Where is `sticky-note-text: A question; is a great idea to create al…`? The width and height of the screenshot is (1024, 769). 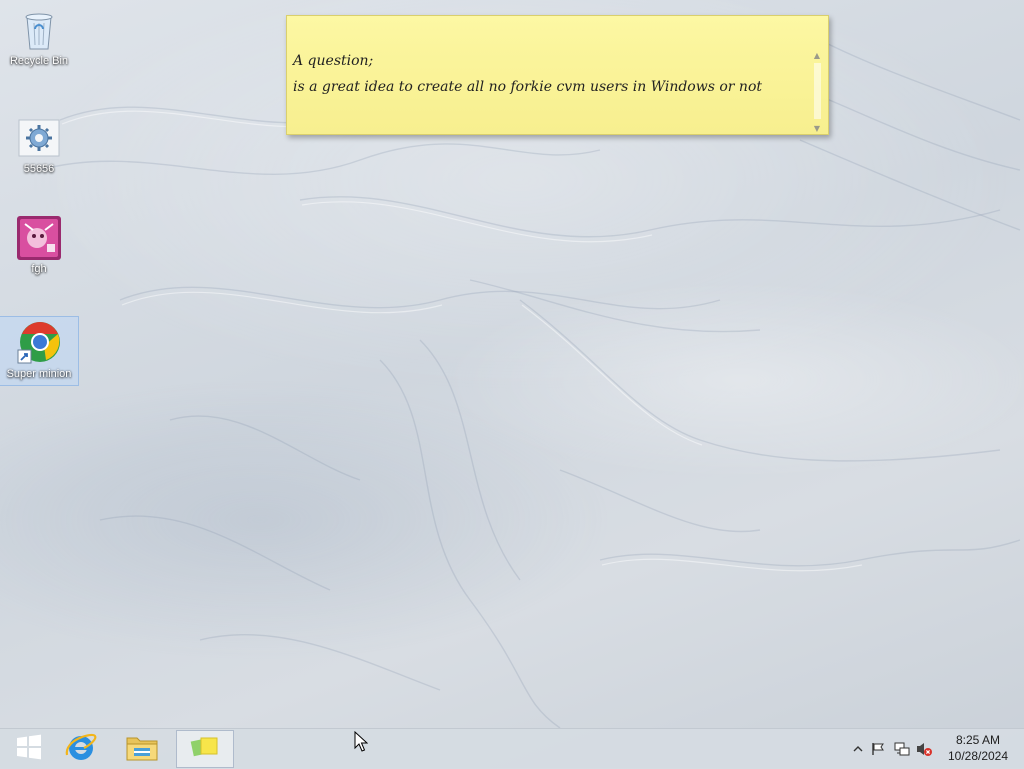
sticky-note-text: A question; is a great idea to create al… is located at coordinates (549, 74).